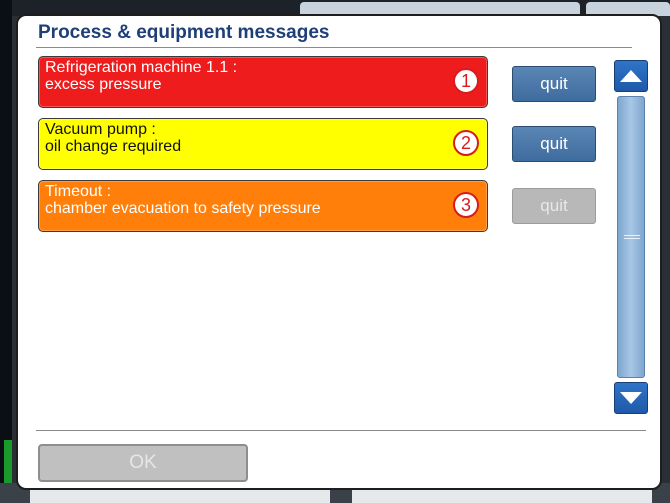 This screenshot has height=503, width=670. I want to click on message-item: Vacuum pump : oil change required 2, so click(263, 144).